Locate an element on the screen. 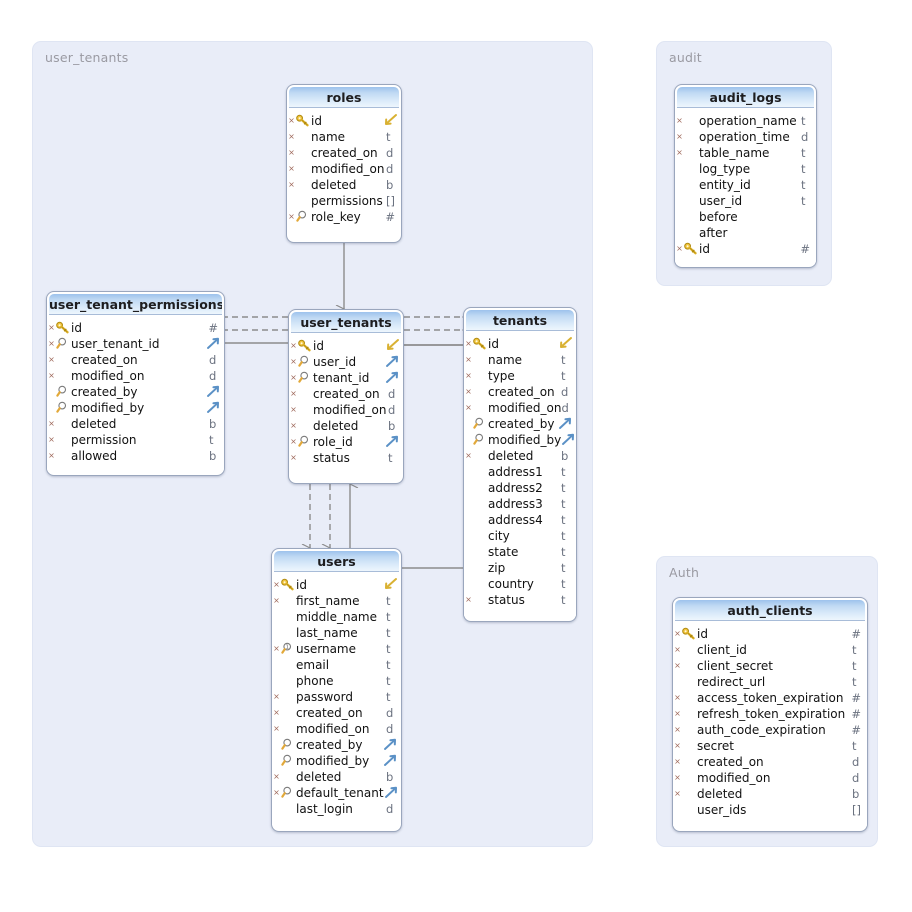  column-row: address2 t is located at coordinates (520, 488).